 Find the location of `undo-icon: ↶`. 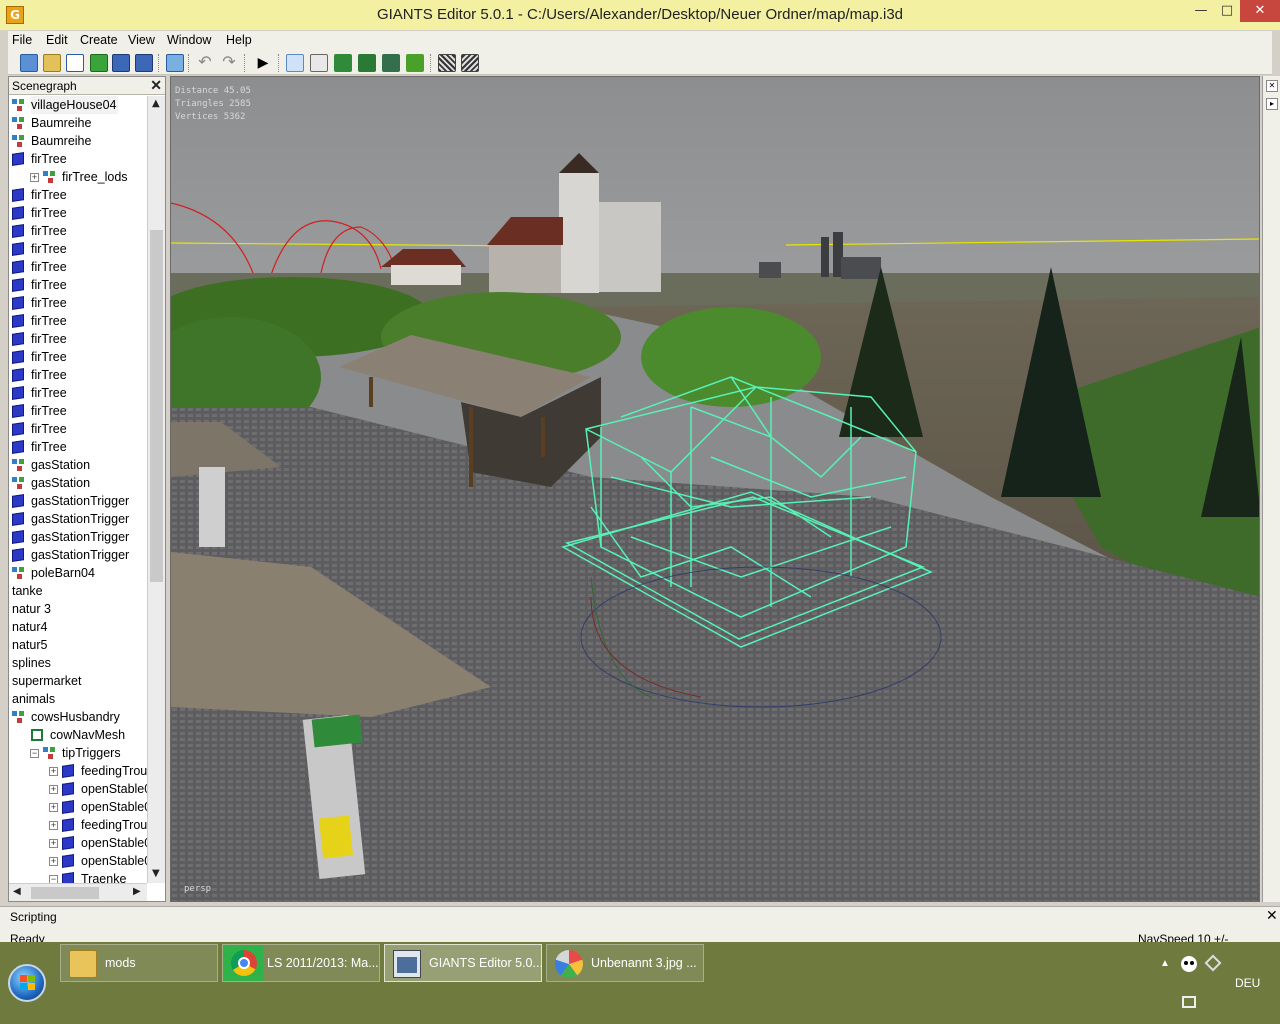

undo-icon: ↶ is located at coordinates (205, 63).